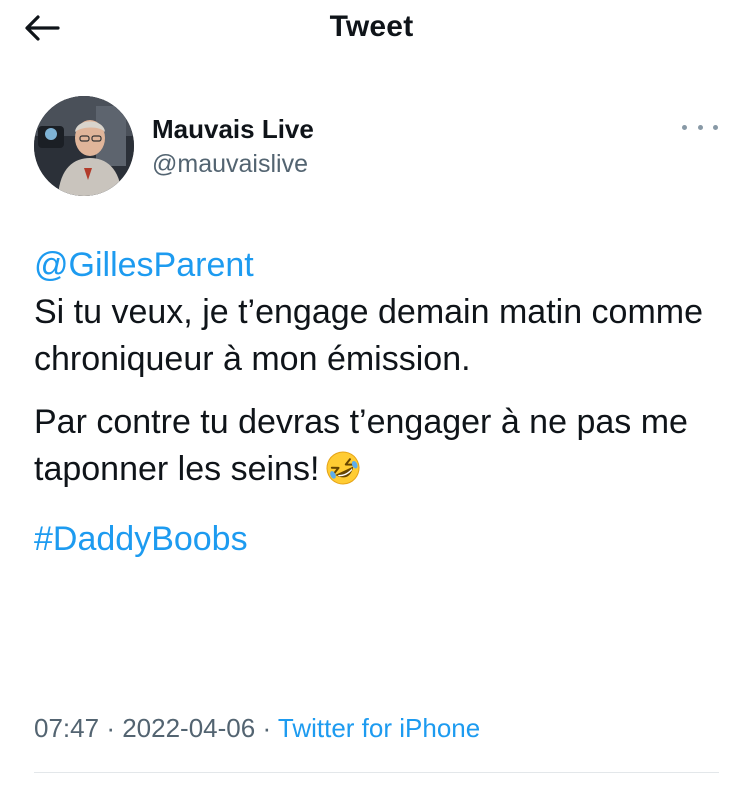 This screenshot has width=743, height=788. I want to click on hashtag-link: #DaddyBoobs, so click(141, 539).